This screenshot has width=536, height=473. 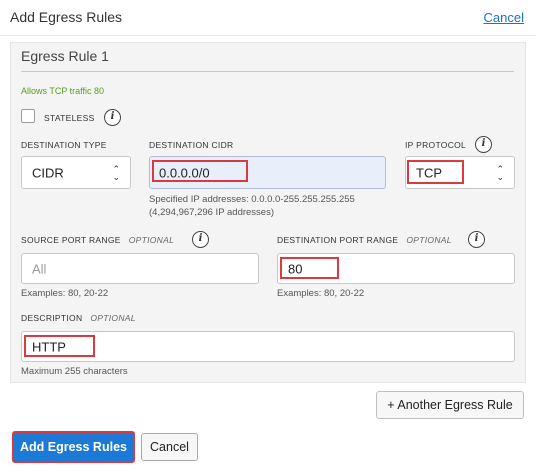 I want to click on add-egress-rules-button: Add Egress Rules, so click(x=73, y=447).